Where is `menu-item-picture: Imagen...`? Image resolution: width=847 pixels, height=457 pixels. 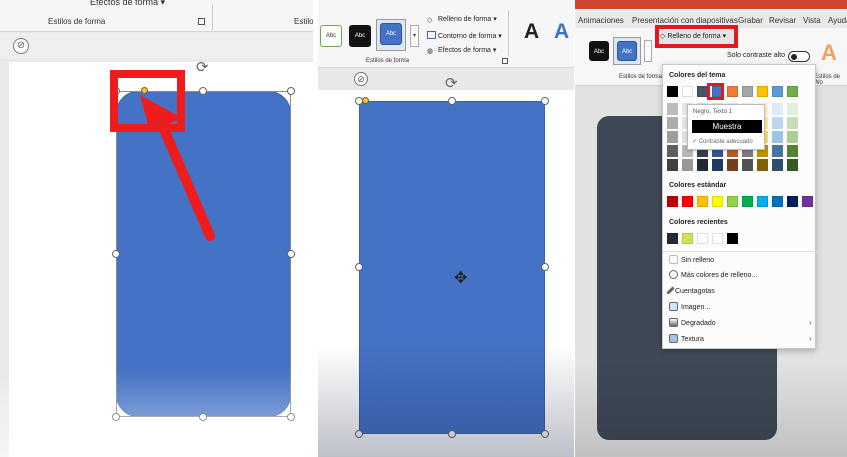
menu-item-picture: Imagen... is located at coordinates (689, 306).